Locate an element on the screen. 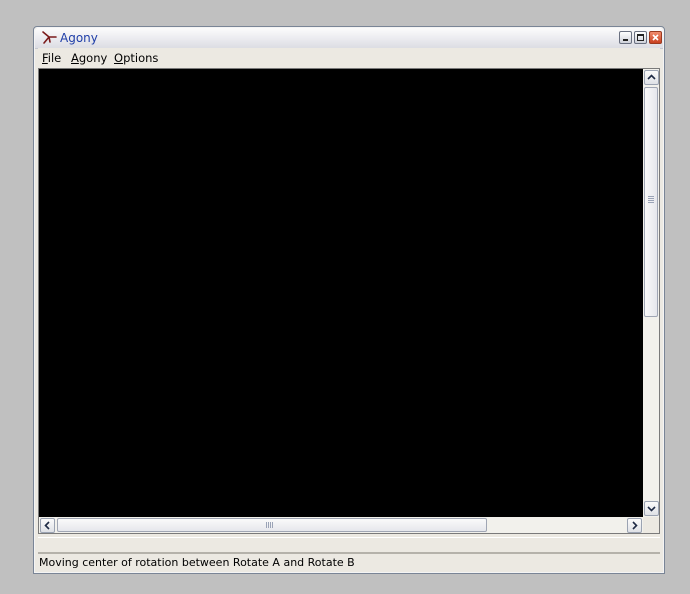 The image size is (690, 594). maximize-icon is located at coordinates (640, 37).